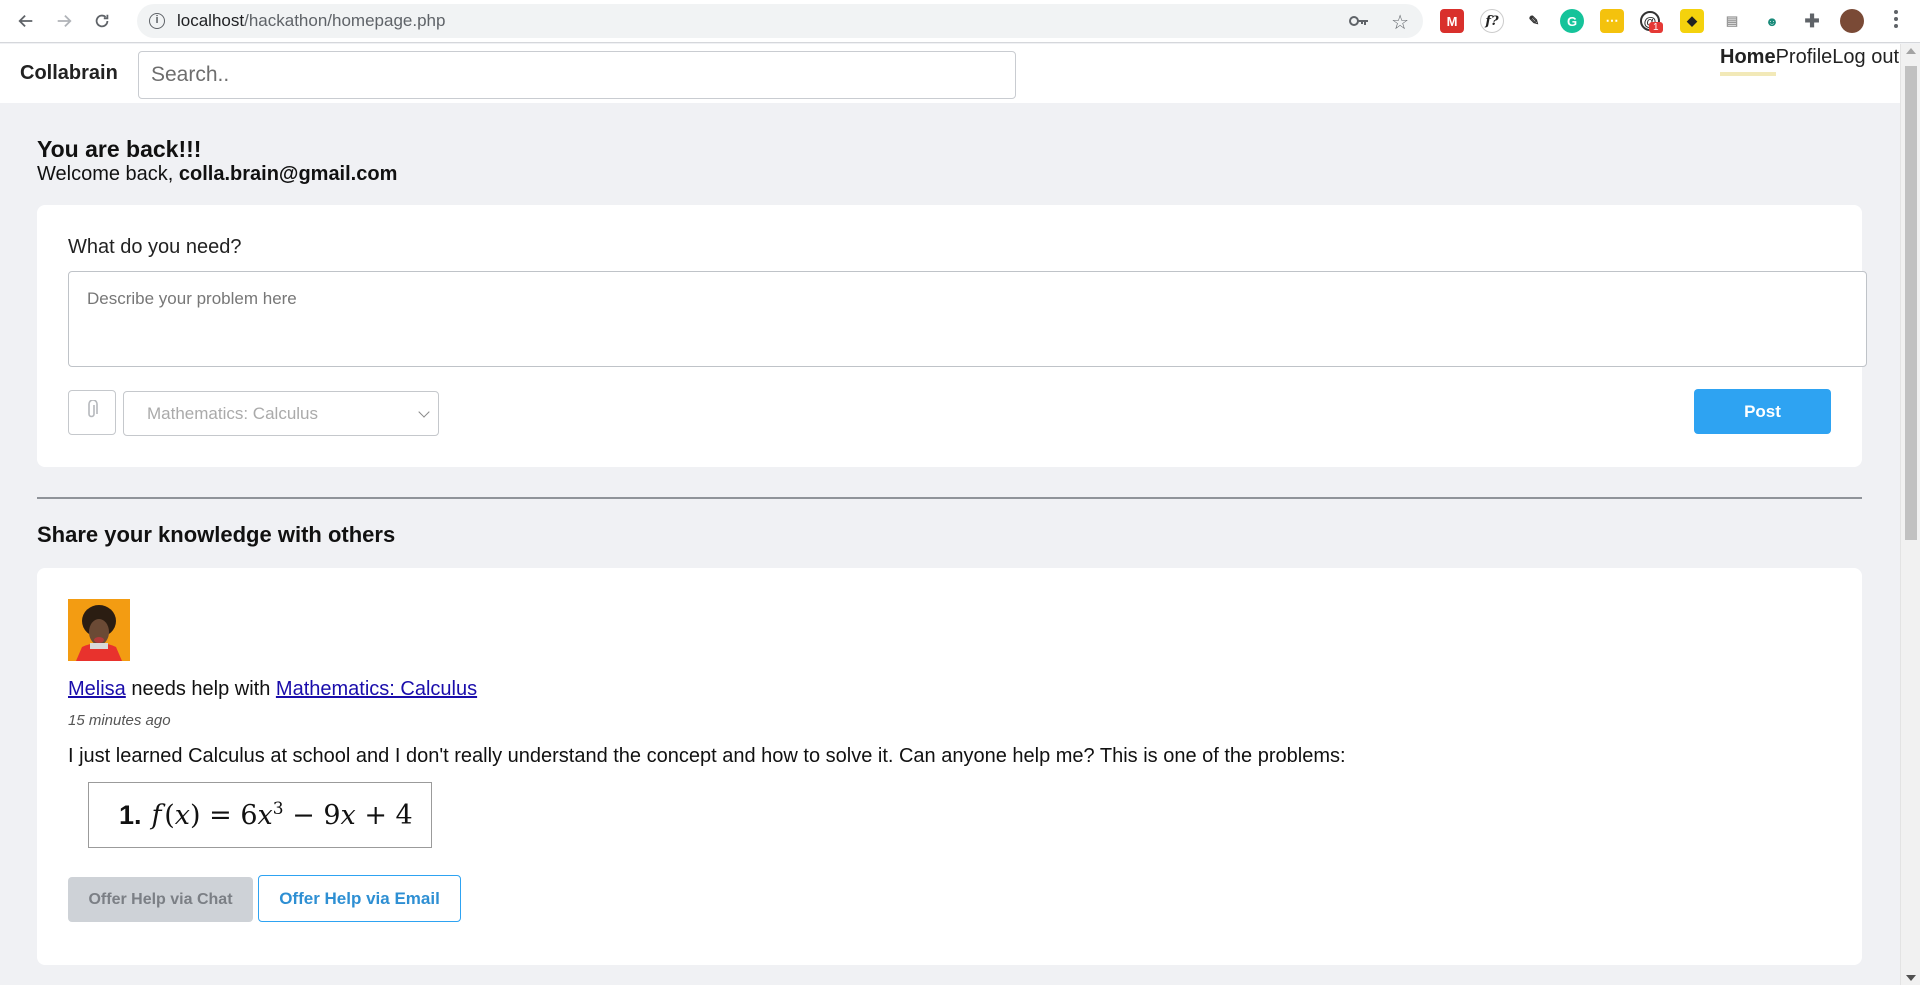 This screenshot has height=985, width=1920. What do you see at coordinates (345, 20) in the screenshot?
I see `url-path: /hackathon/homepage.php` at bounding box center [345, 20].